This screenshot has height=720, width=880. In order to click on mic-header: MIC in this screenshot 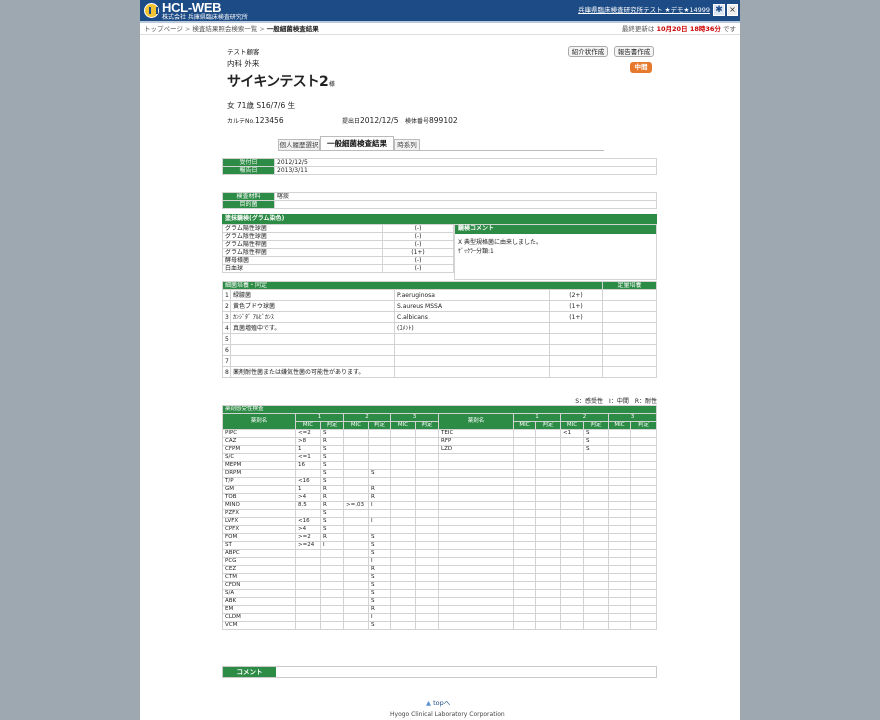, I will do `click(403, 425)`.